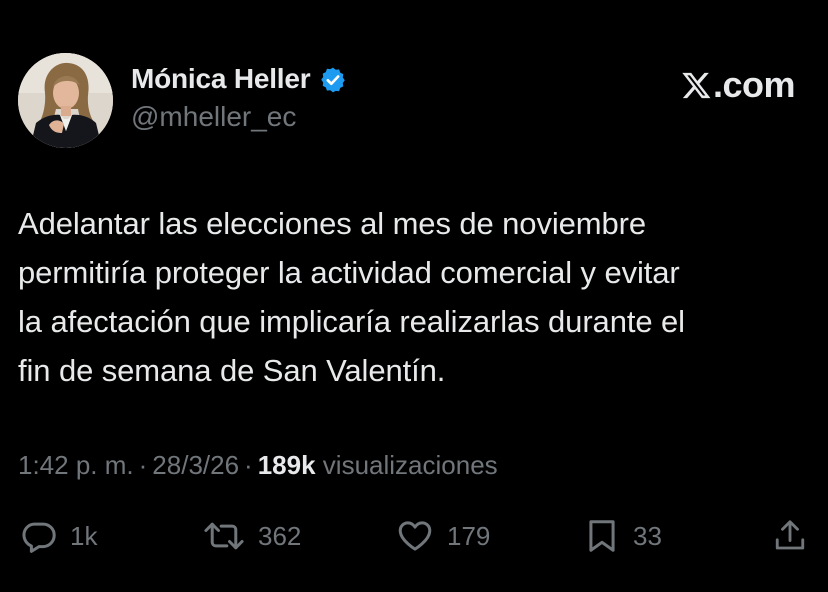  I want to click on views-count: 189k, so click(286, 465).